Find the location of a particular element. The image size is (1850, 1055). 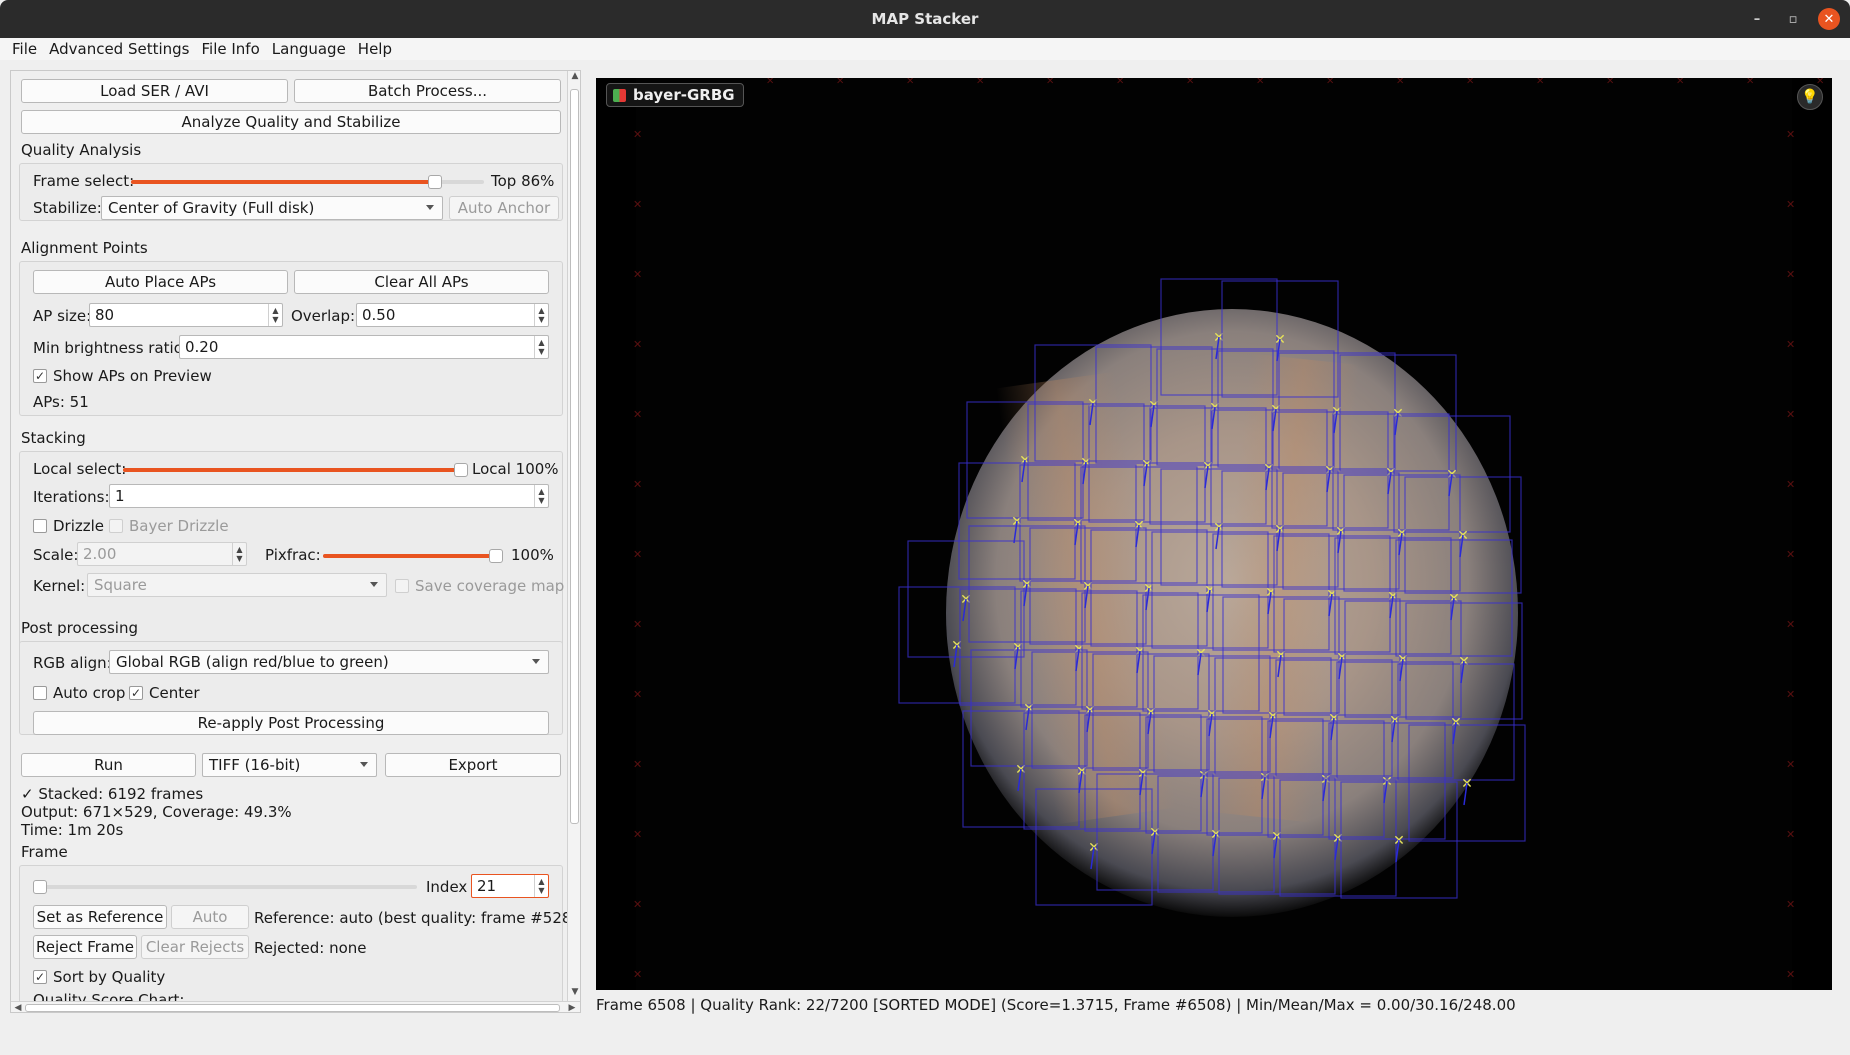

format-select-value: TIFF (16-bit) is located at coordinates (255, 765).